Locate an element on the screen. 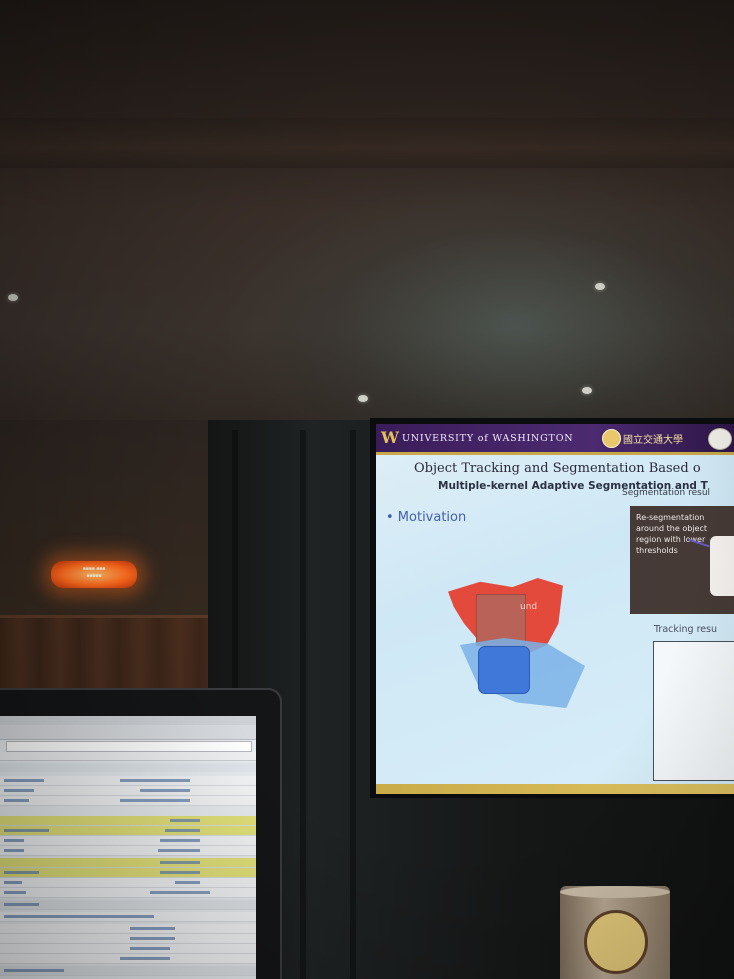 The height and width of the screenshot is (979, 734). nctu-seal-icon is located at coordinates (611, 438).